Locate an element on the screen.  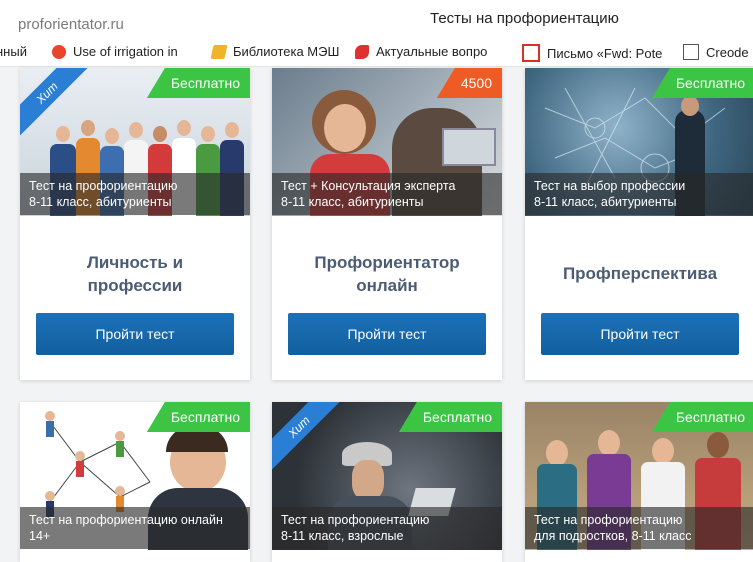
card-title: Профориентатор онлайн is located at coordinates (387, 274).